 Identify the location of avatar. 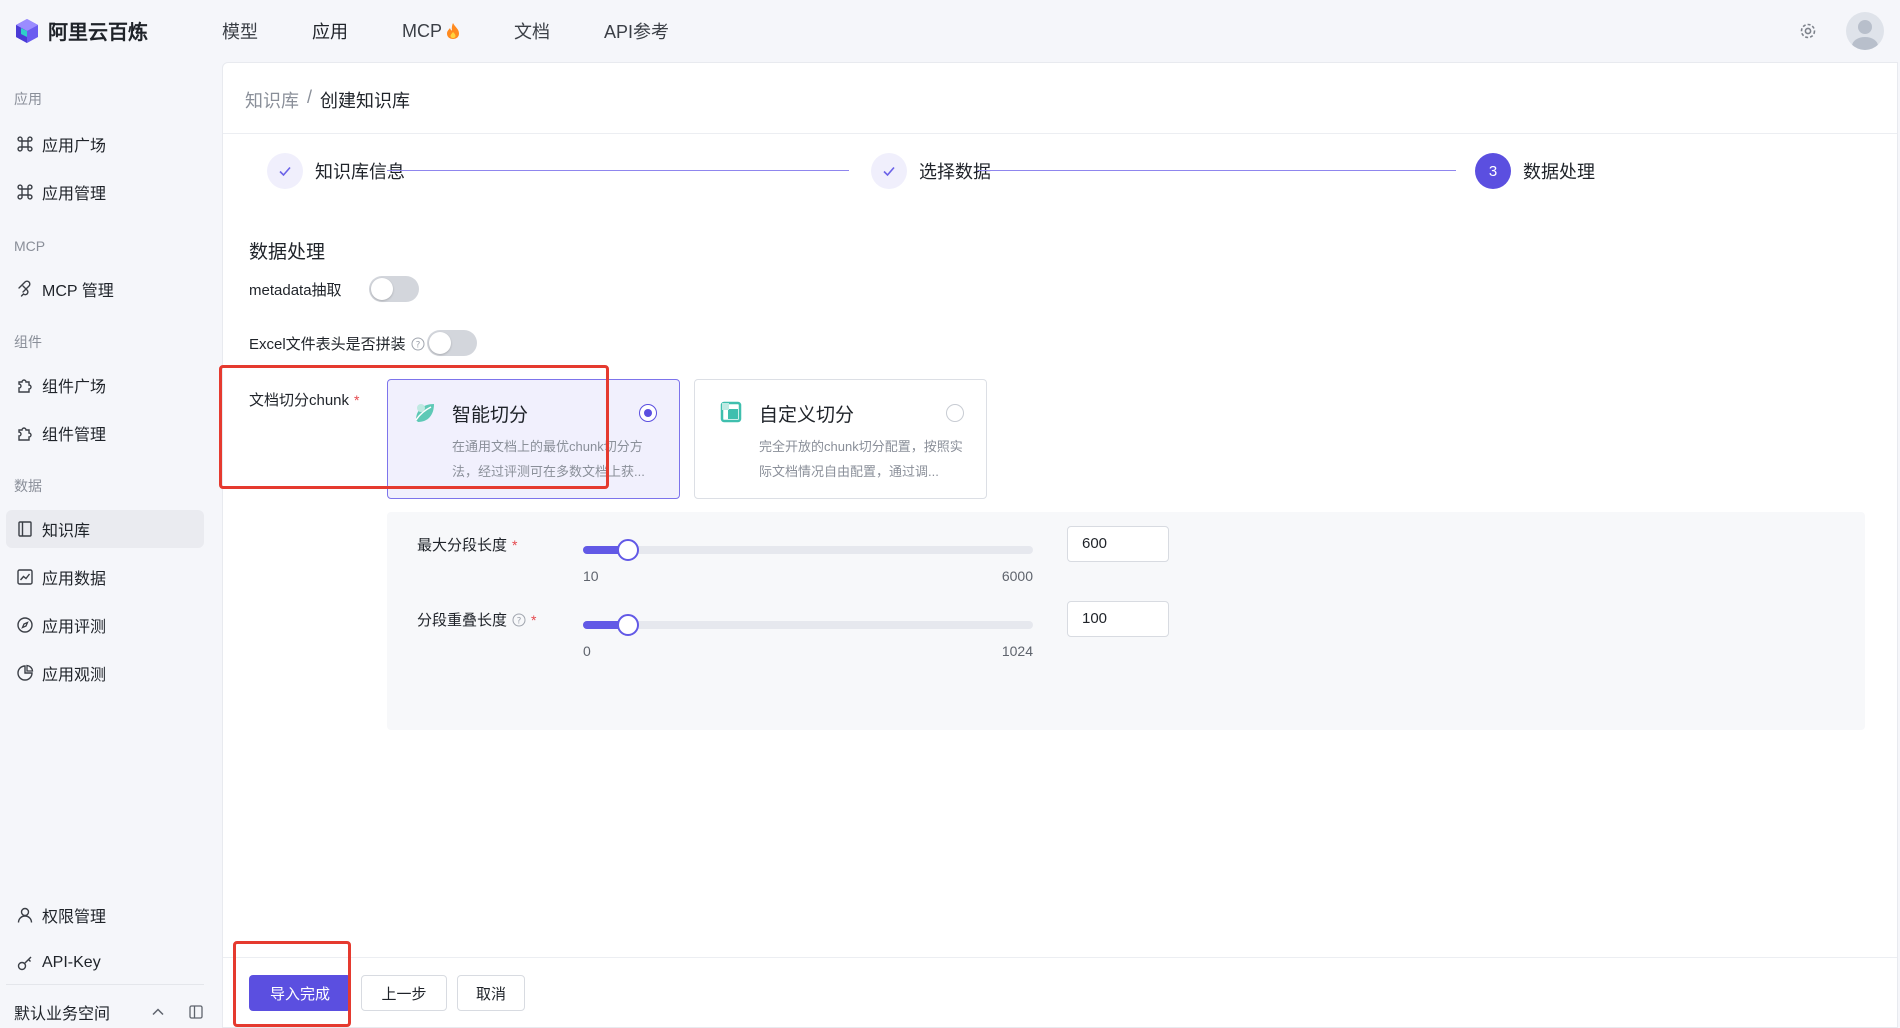
(1865, 31).